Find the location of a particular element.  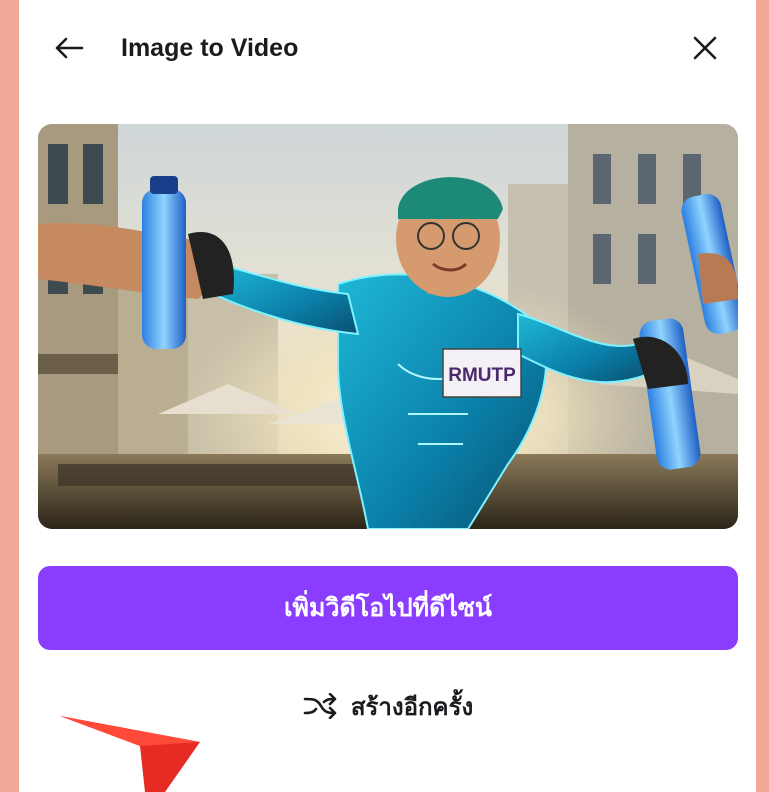

red-pointer-arrow is located at coordinates (130, 754).